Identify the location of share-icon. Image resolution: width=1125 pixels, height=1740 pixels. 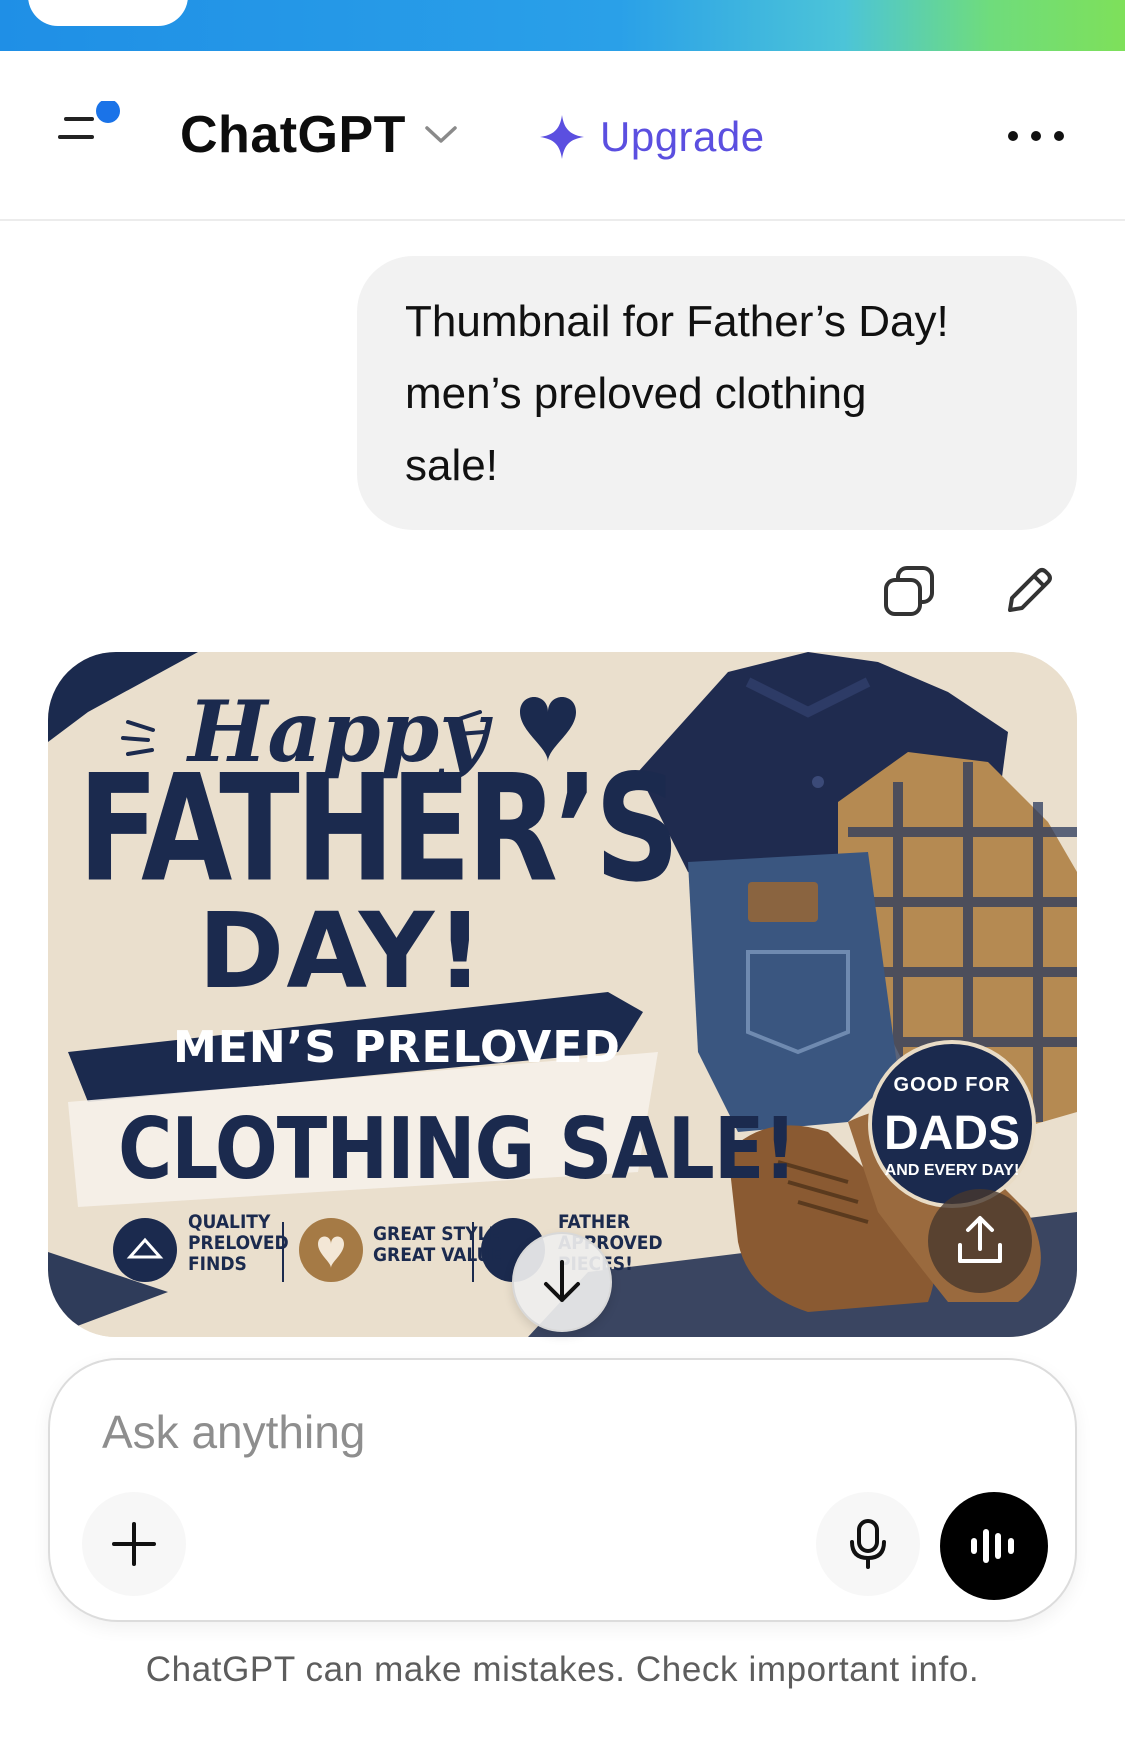
(980, 1239).